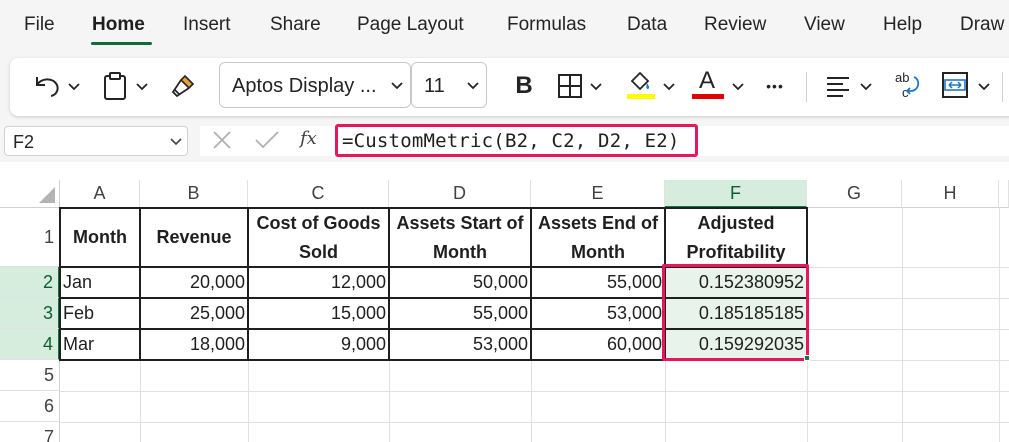 The width and height of the screenshot is (1009, 442). Describe the element at coordinates (39, 25) in the screenshot. I see `tab-file: File` at that location.